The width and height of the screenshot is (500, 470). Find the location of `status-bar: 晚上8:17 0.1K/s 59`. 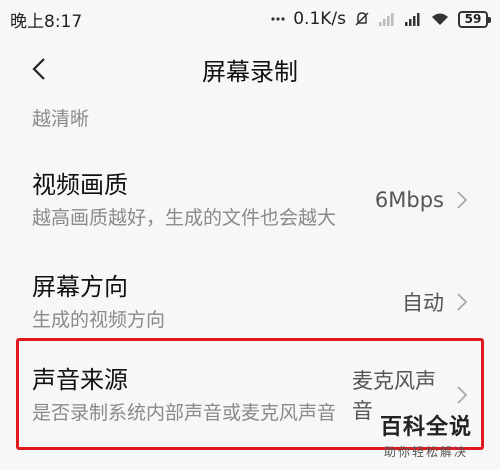

status-bar: 晚上8:17 0.1K/s 59 is located at coordinates (250, 19).